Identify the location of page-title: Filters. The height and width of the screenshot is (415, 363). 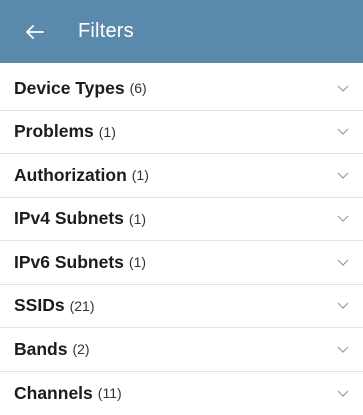
(106, 31).